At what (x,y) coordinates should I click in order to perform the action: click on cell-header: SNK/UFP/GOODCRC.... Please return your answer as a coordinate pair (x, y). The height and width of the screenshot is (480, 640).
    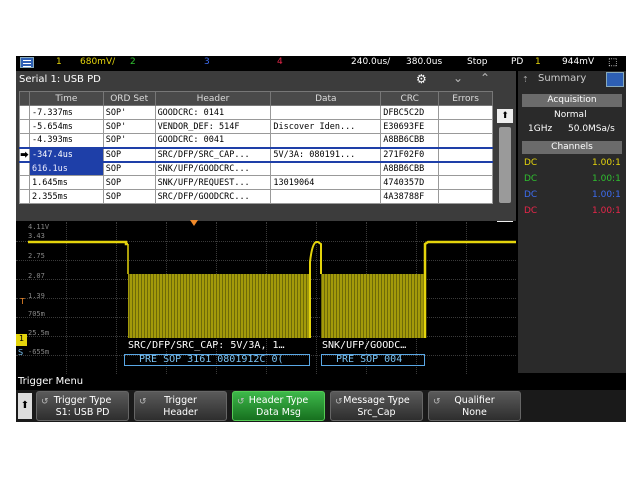
    Looking at the image, I should click on (213, 168).